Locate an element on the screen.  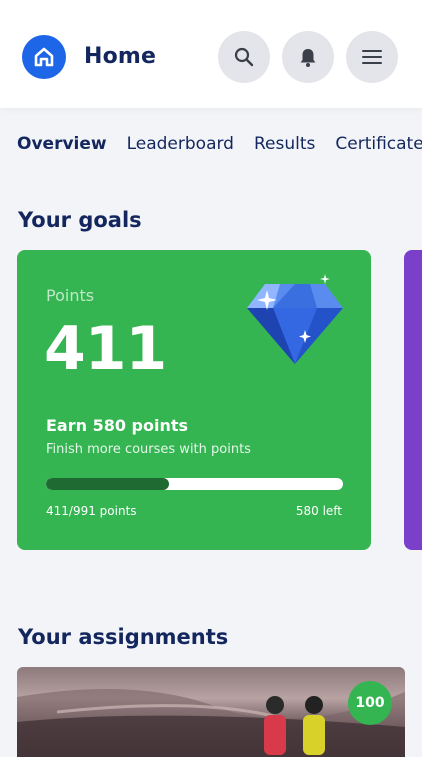
app-header: Home is located at coordinates (211, 54).